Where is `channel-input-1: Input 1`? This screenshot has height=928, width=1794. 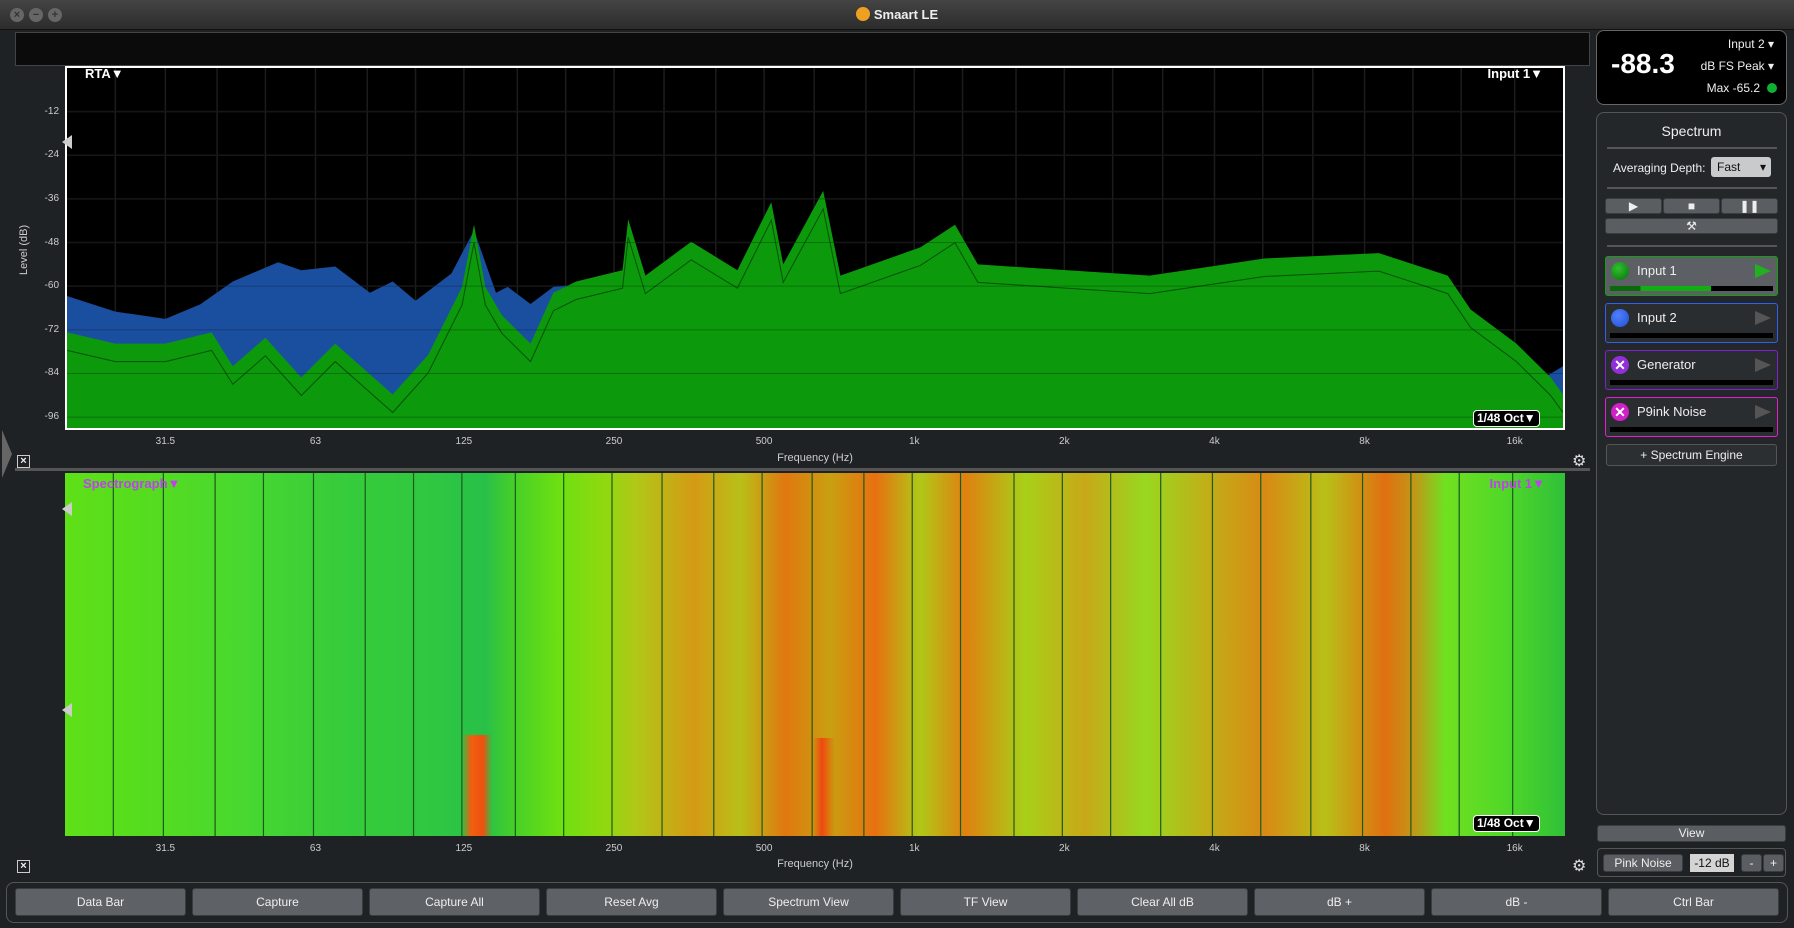
channel-input-1: Input 1 is located at coordinates (1691, 276).